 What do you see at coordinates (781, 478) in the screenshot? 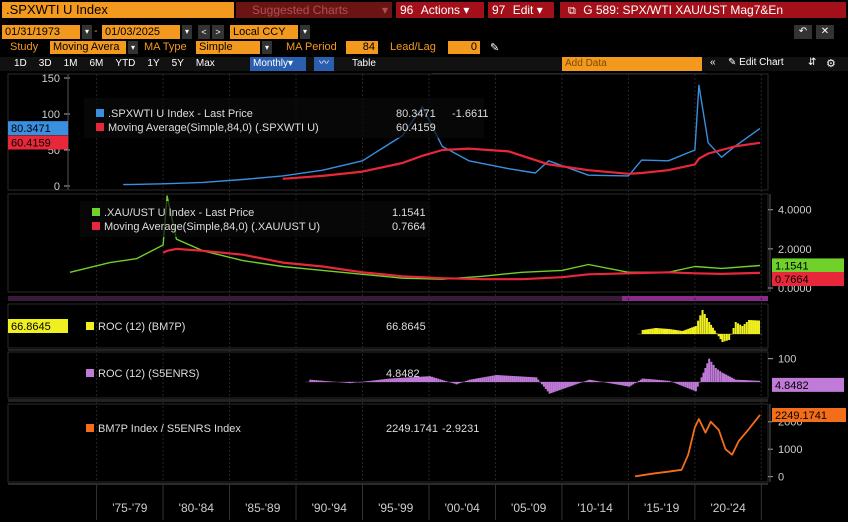
I see `y-tick-label: 0` at bounding box center [781, 478].